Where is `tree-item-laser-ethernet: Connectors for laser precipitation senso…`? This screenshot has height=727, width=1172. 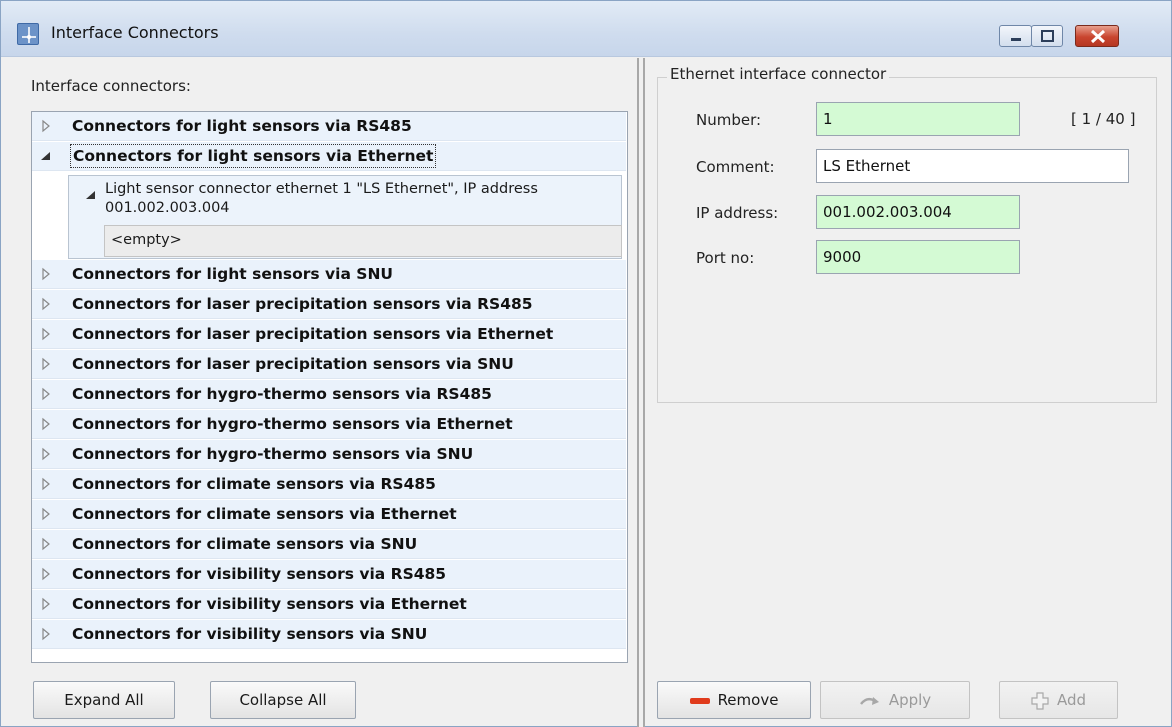 tree-item-laser-ethernet: Connectors for laser precipitation senso… is located at coordinates (329, 334).